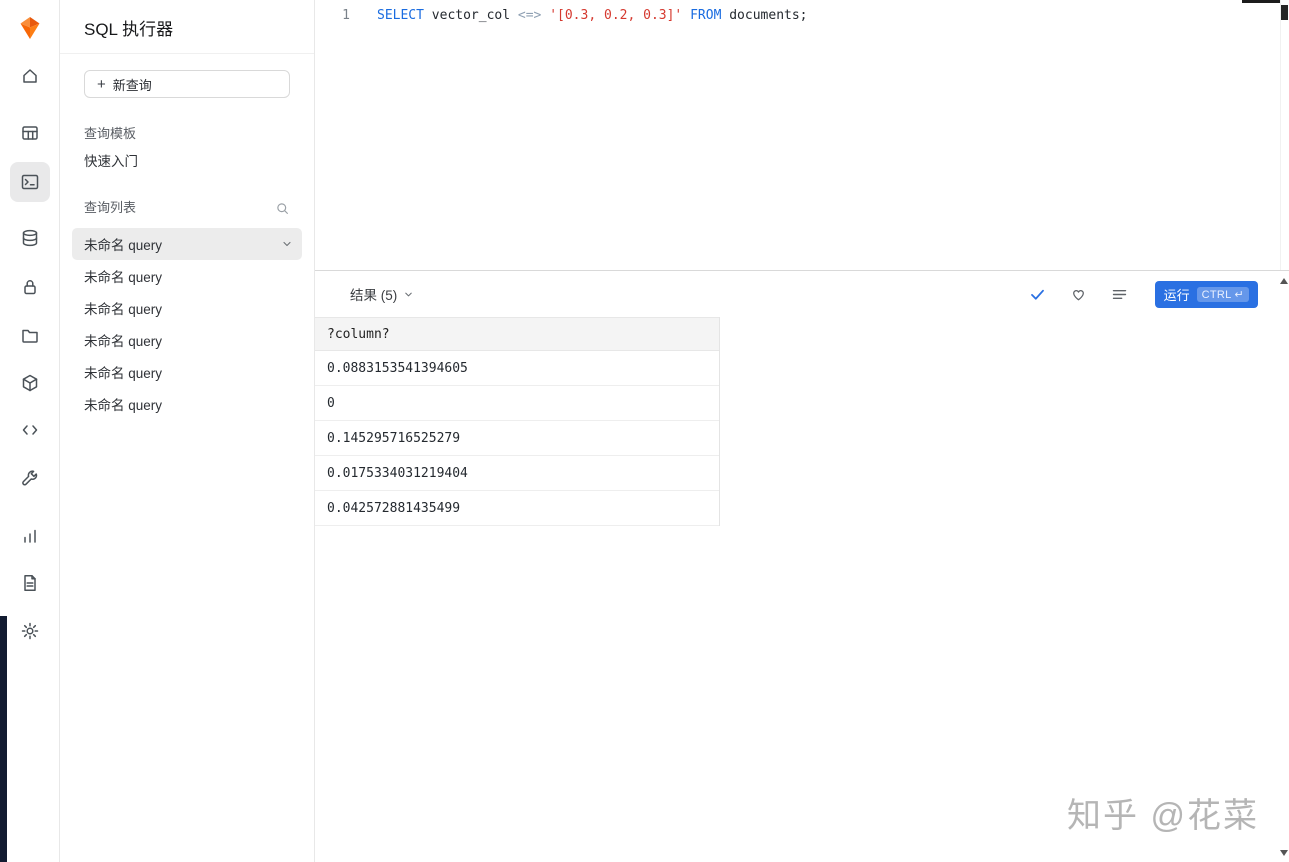 This screenshot has width=1289, height=862. Describe the element at coordinates (187, 84) in the screenshot. I see `new-query-button: + 新查询` at that location.